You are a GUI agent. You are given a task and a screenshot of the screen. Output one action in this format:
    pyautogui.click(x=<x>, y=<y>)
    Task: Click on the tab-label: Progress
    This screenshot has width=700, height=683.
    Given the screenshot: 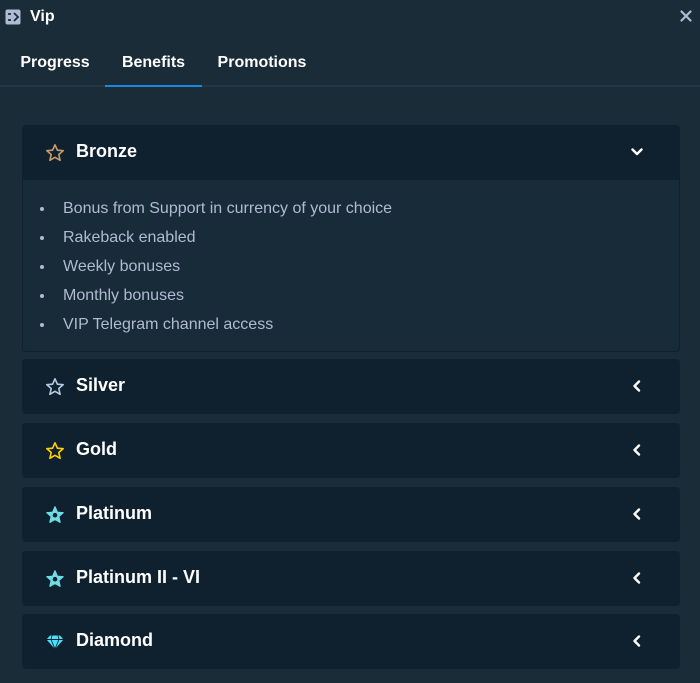 What is the action you would take?
    pyautogui.click(x=55, y=62)
    